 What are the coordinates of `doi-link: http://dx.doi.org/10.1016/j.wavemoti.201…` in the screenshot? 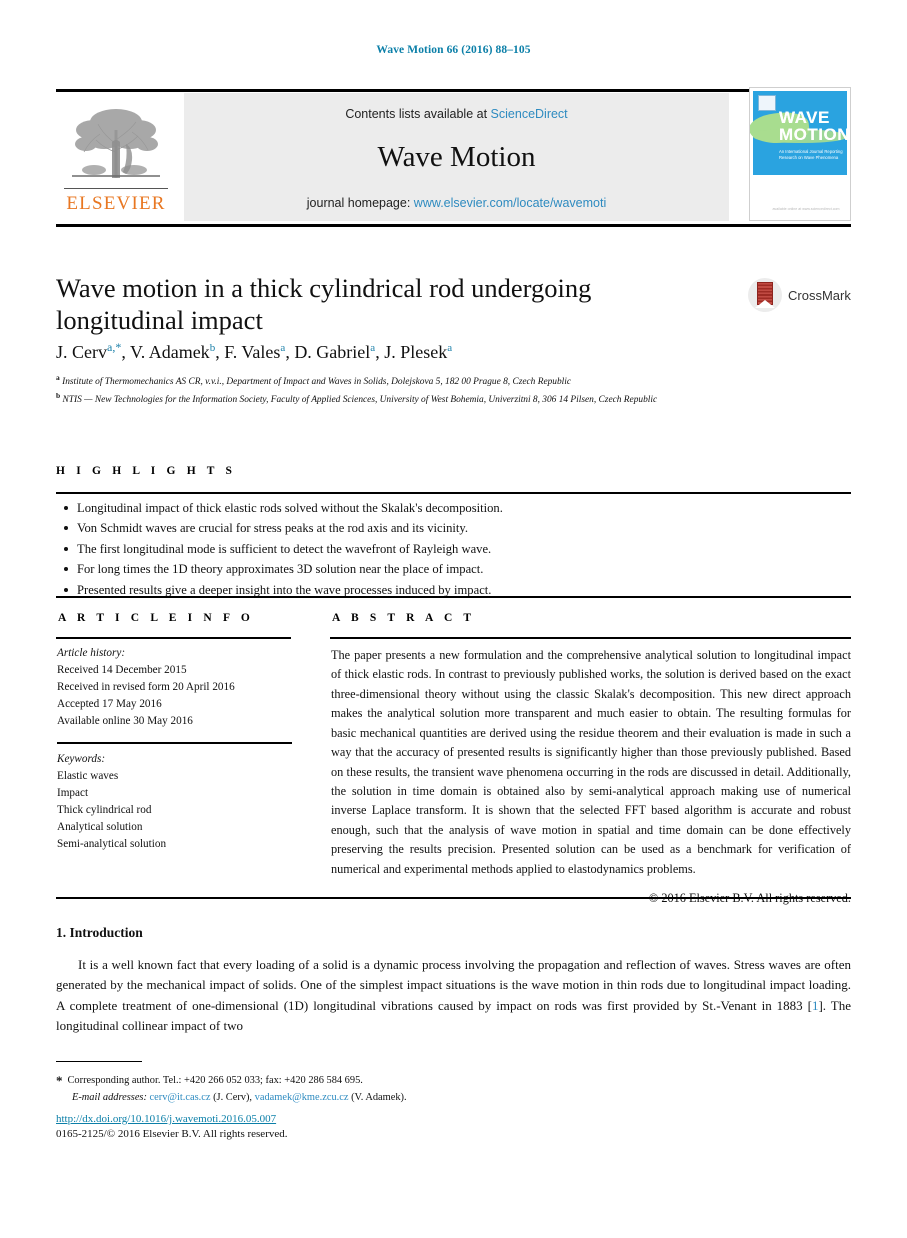 It's located at (166, 1119).